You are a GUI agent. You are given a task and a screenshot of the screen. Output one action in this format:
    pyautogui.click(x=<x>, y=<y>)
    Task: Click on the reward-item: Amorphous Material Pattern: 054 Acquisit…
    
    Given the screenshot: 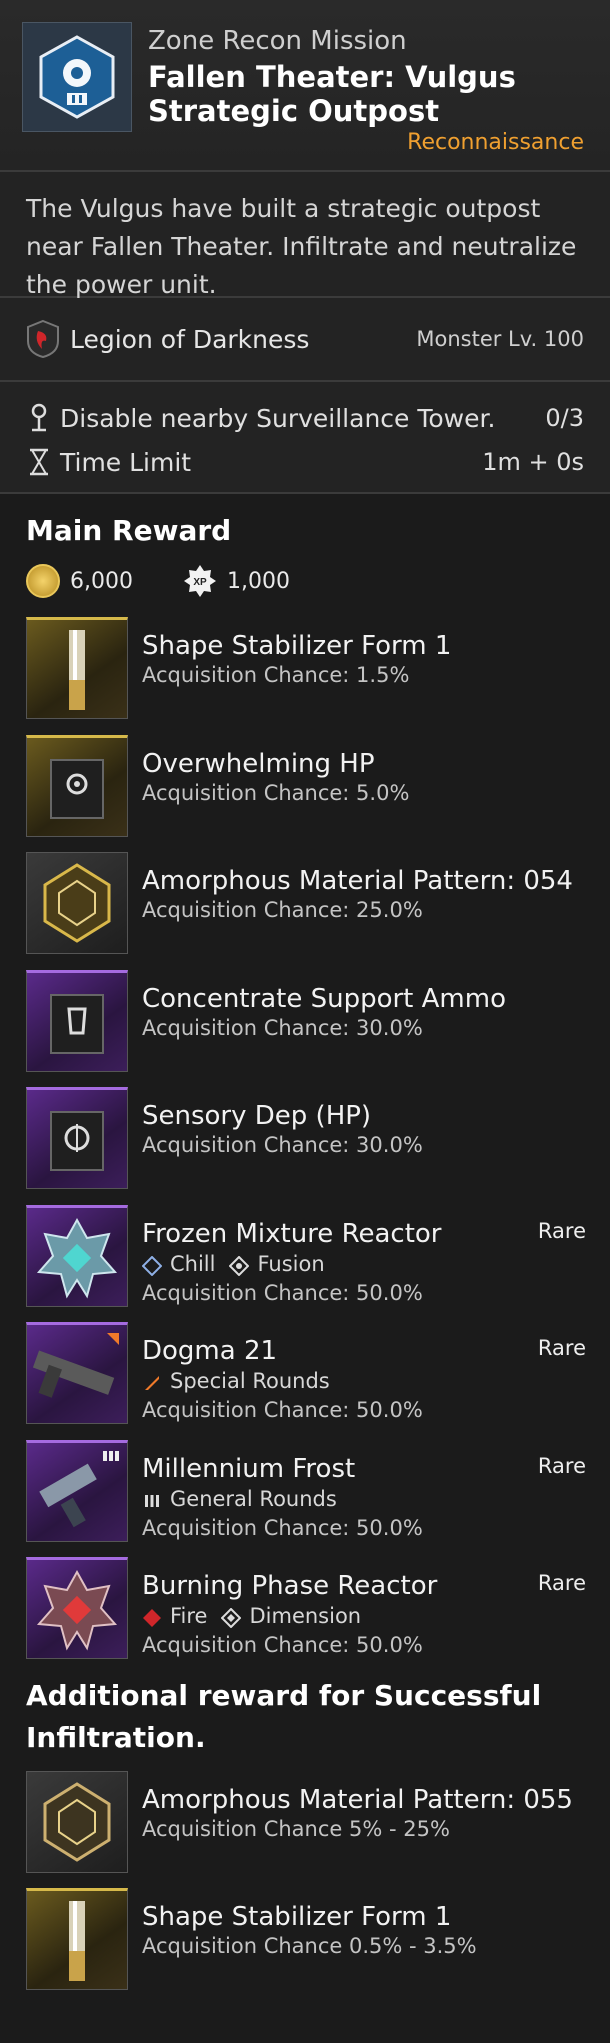 What is the action you would take?
    pyautogui.click(x=305, y=911)
    